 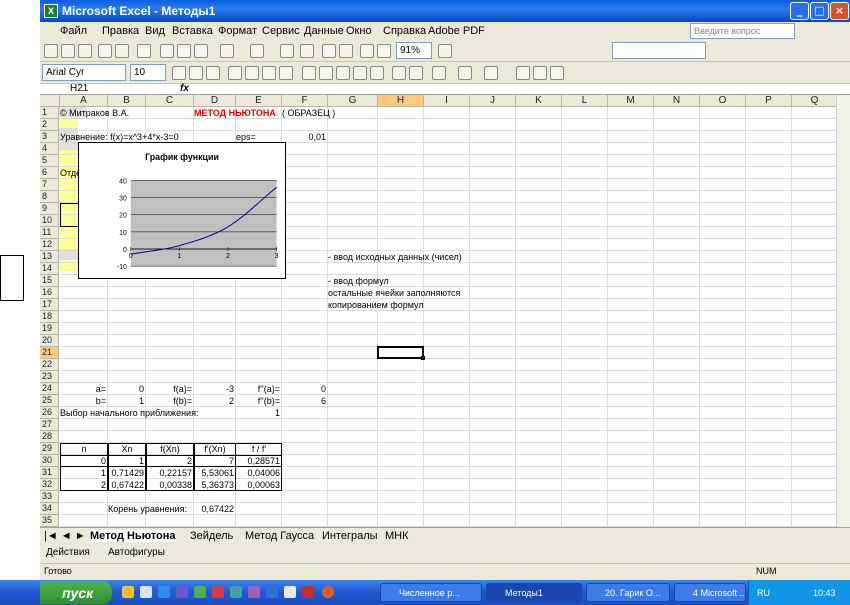 I want to click on menu-tools: Сервис, so click(x=281, y=31).